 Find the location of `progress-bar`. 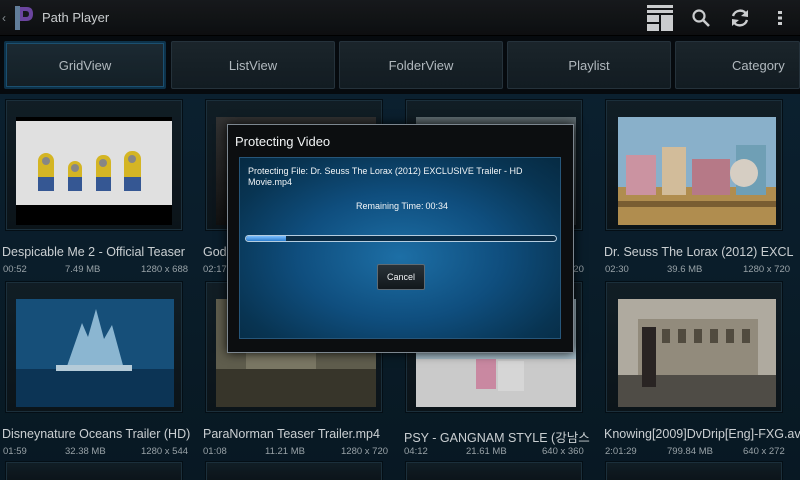

progress-bar is located at coordinates (401, 238).